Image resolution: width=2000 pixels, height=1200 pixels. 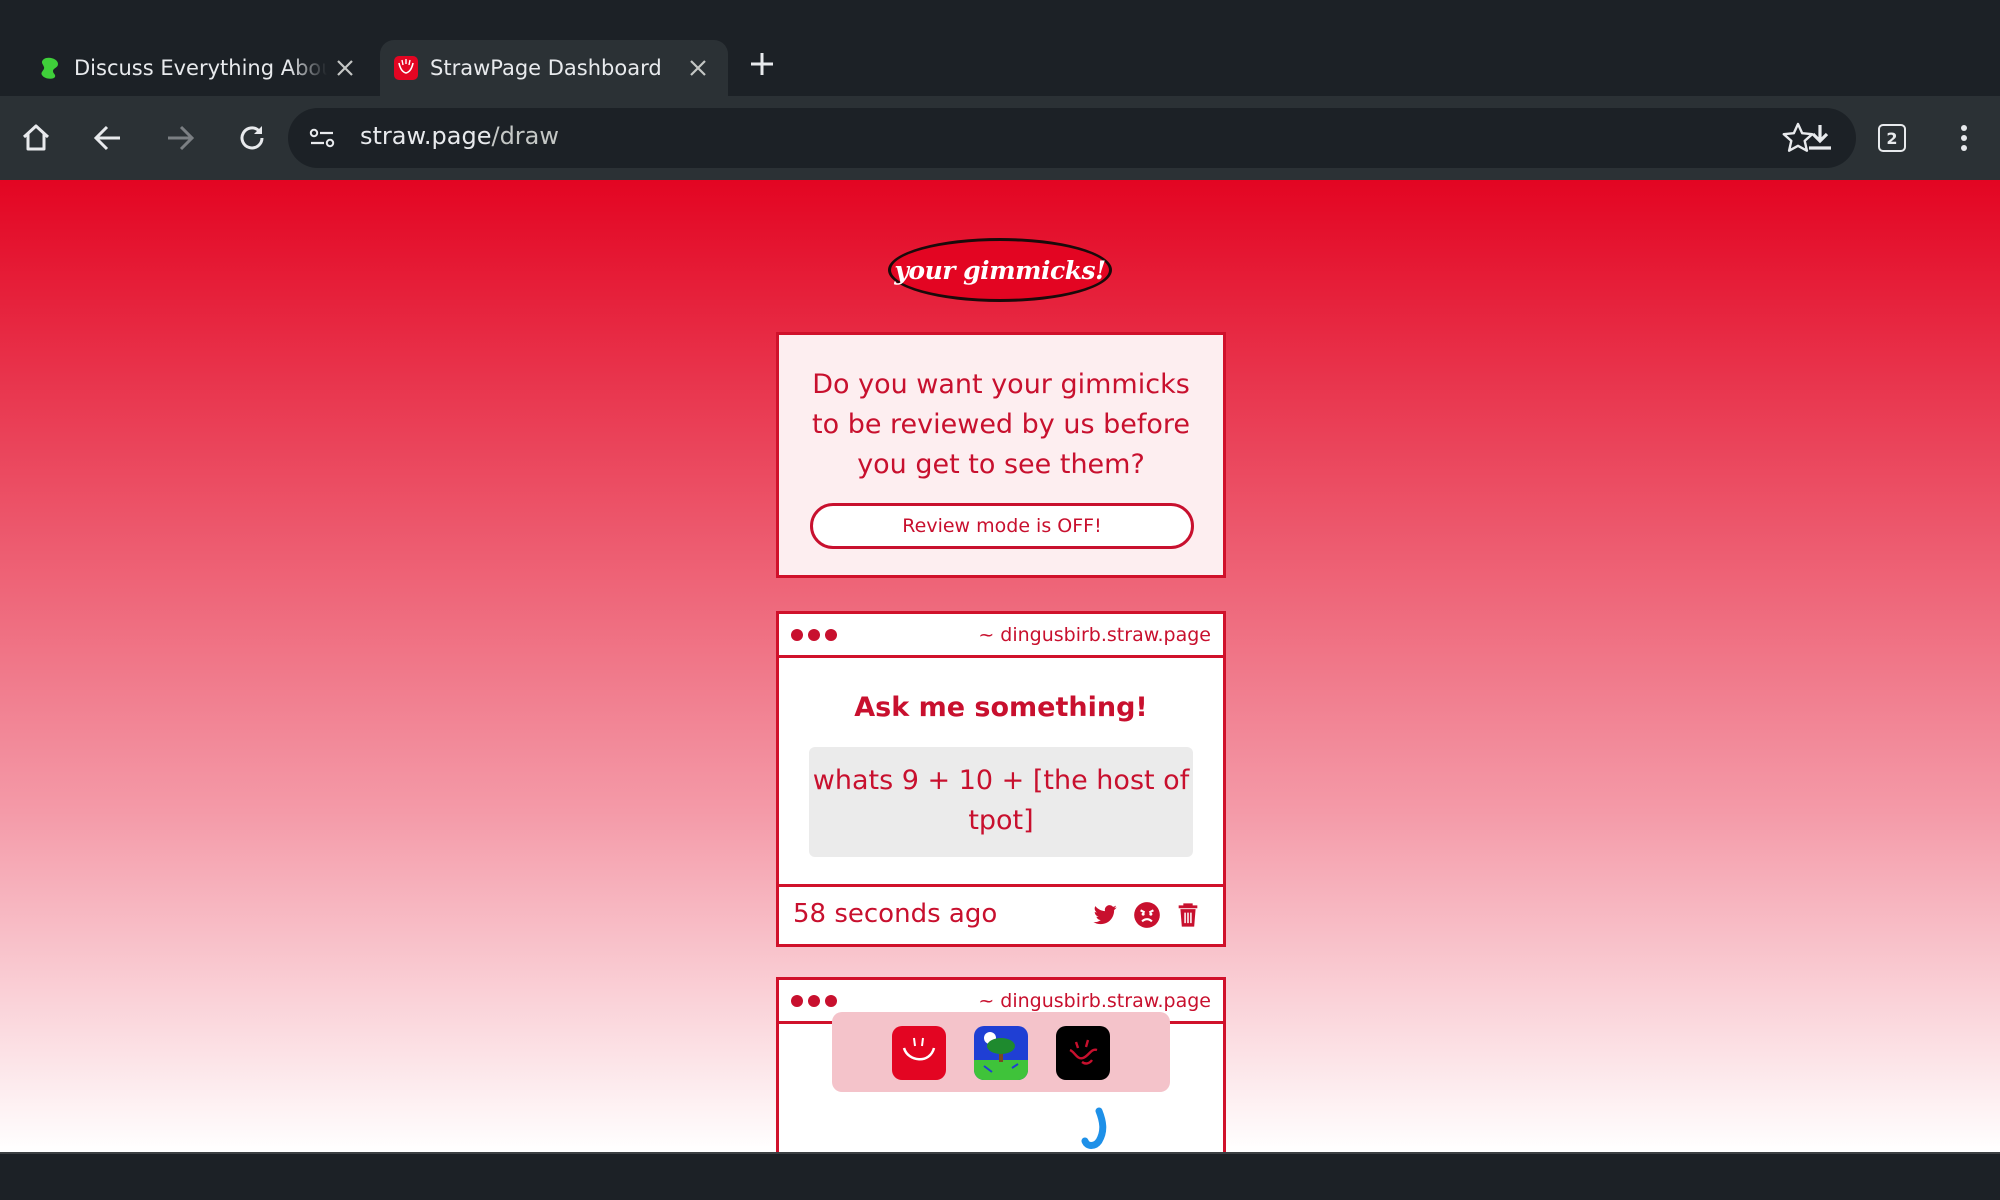 I want to click on forward-button, so click(x=180, y=138).